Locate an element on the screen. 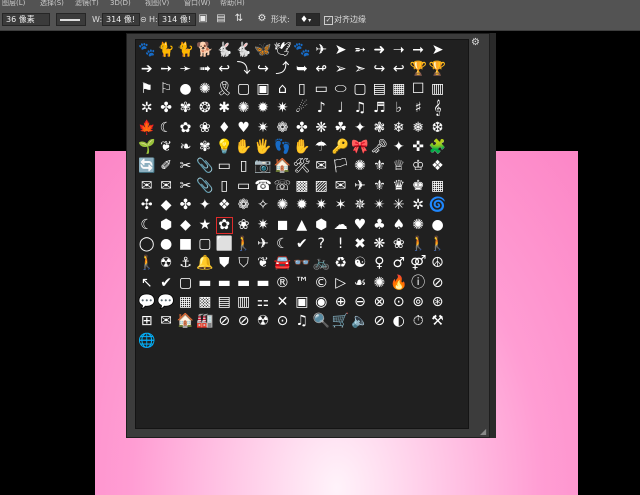  shape-thumbnail: ☮ is located at coordinates (437, 263).